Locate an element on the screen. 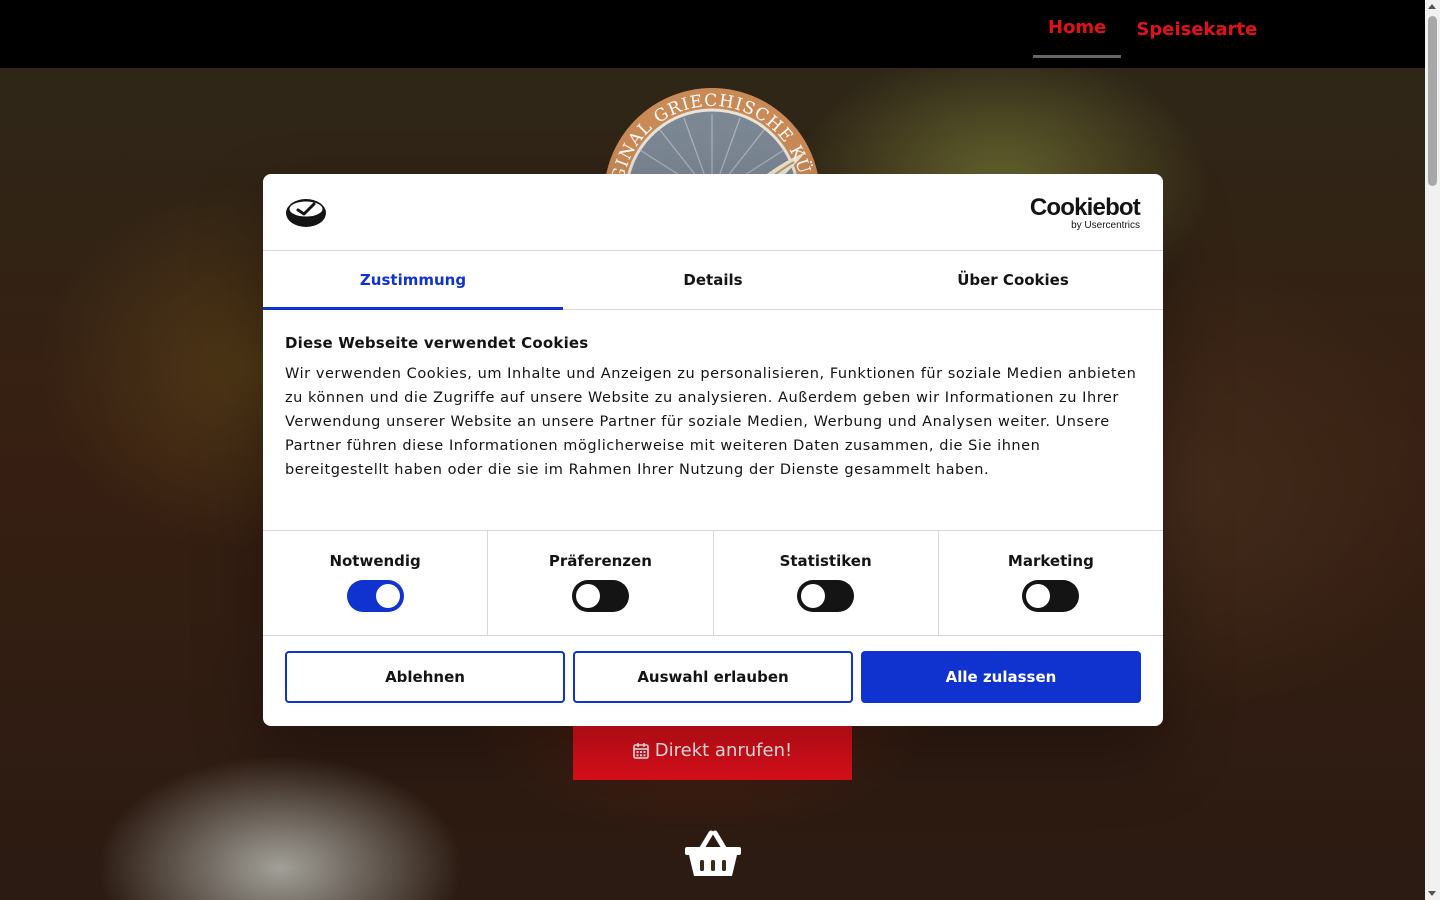 The height and width of the screenshot is (900, 1440). call-button-label: Direkt anrufen! is located at coordinates (723, 750).